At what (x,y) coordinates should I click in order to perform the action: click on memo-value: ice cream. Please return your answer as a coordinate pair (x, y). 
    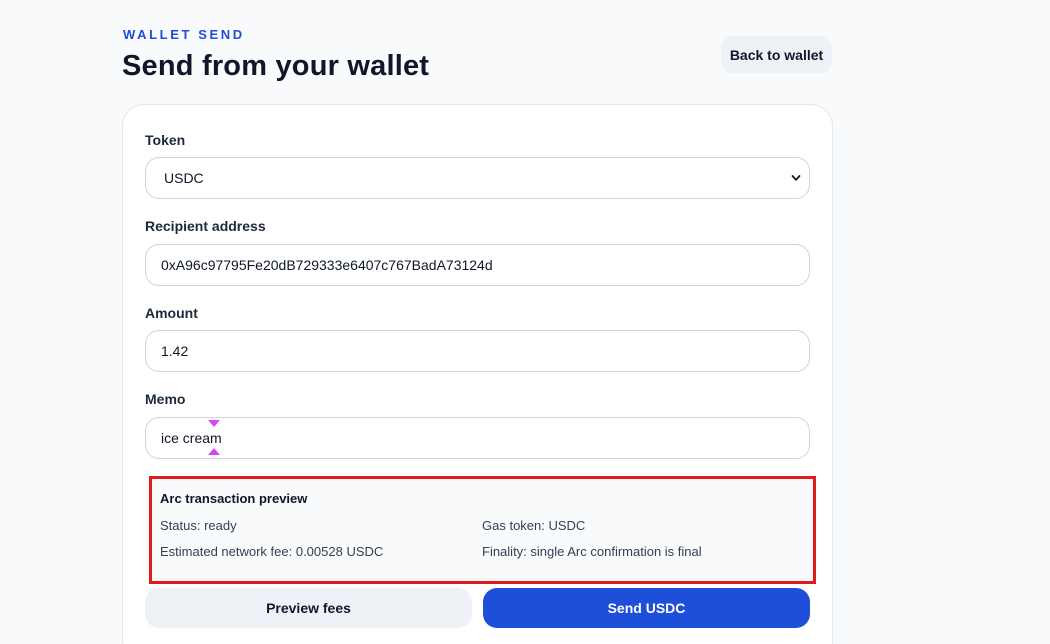
    Looking at the image, I should click on (191, 438).